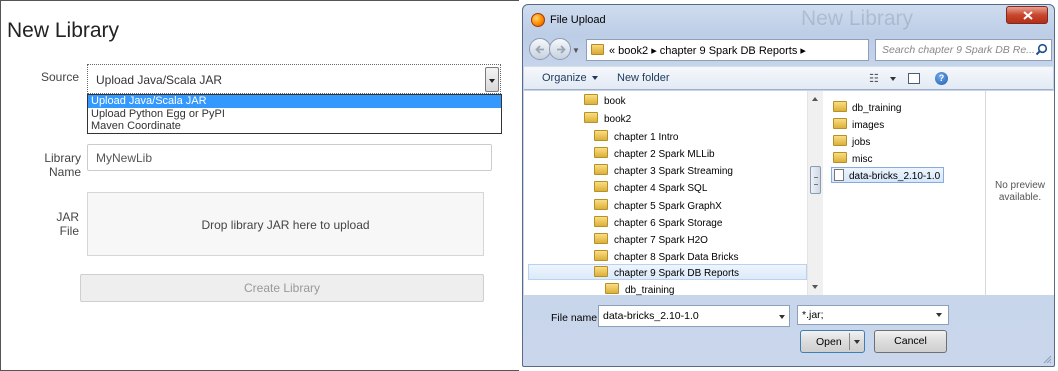 The height and width of the screenshot is (371, 1058). I want to click on tree-item-book: book, so click(605, 102).